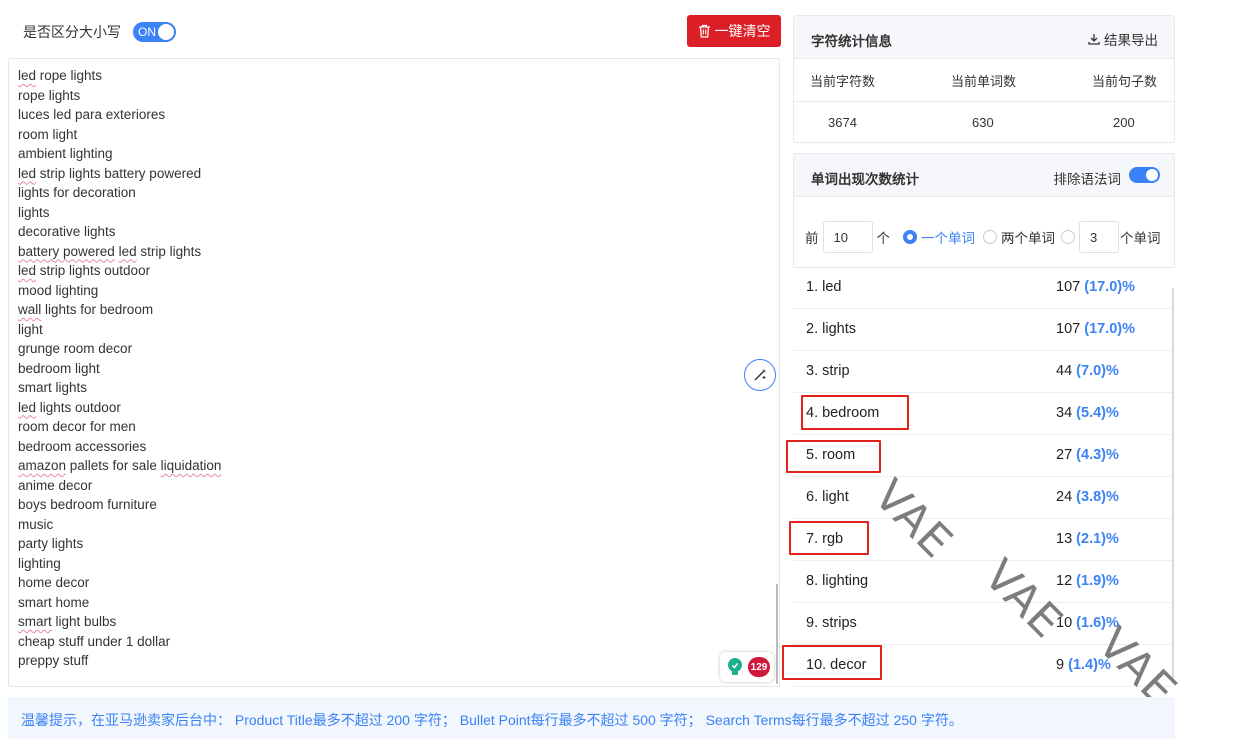  I want to click on radio-two-words, so click(990, 237).